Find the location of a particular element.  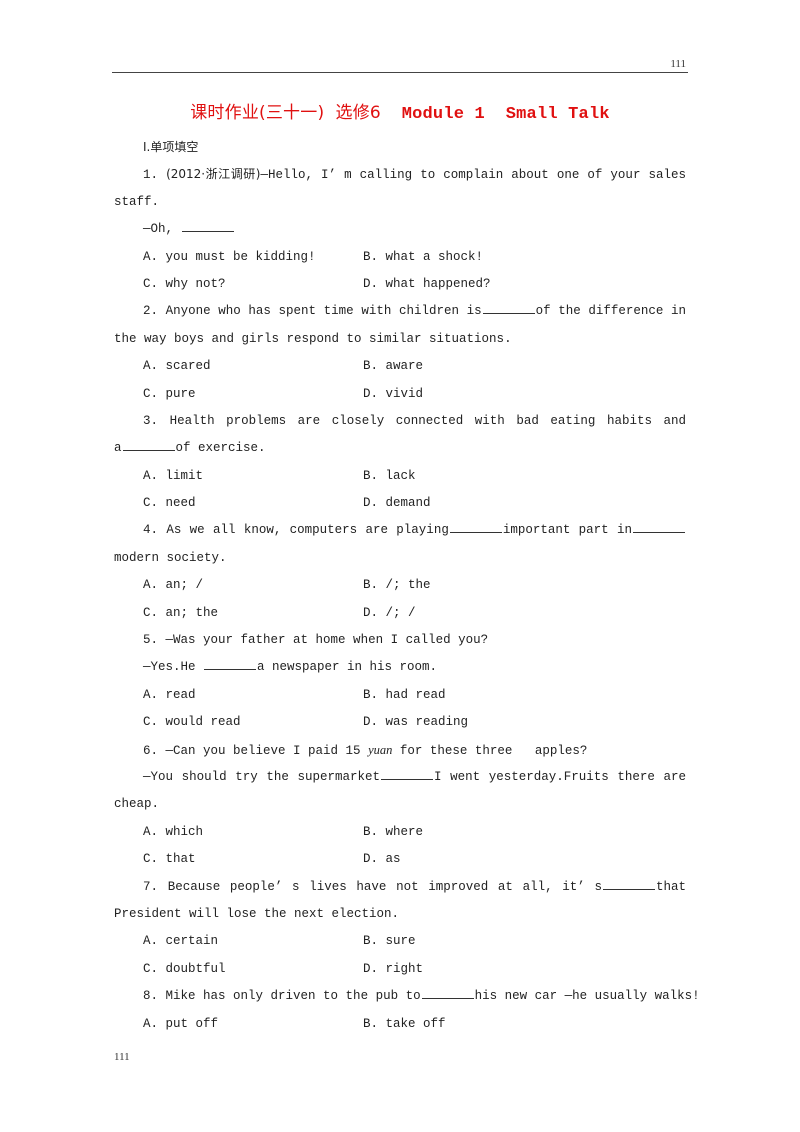

option-a: A. read is located at coordinates (238, 695).